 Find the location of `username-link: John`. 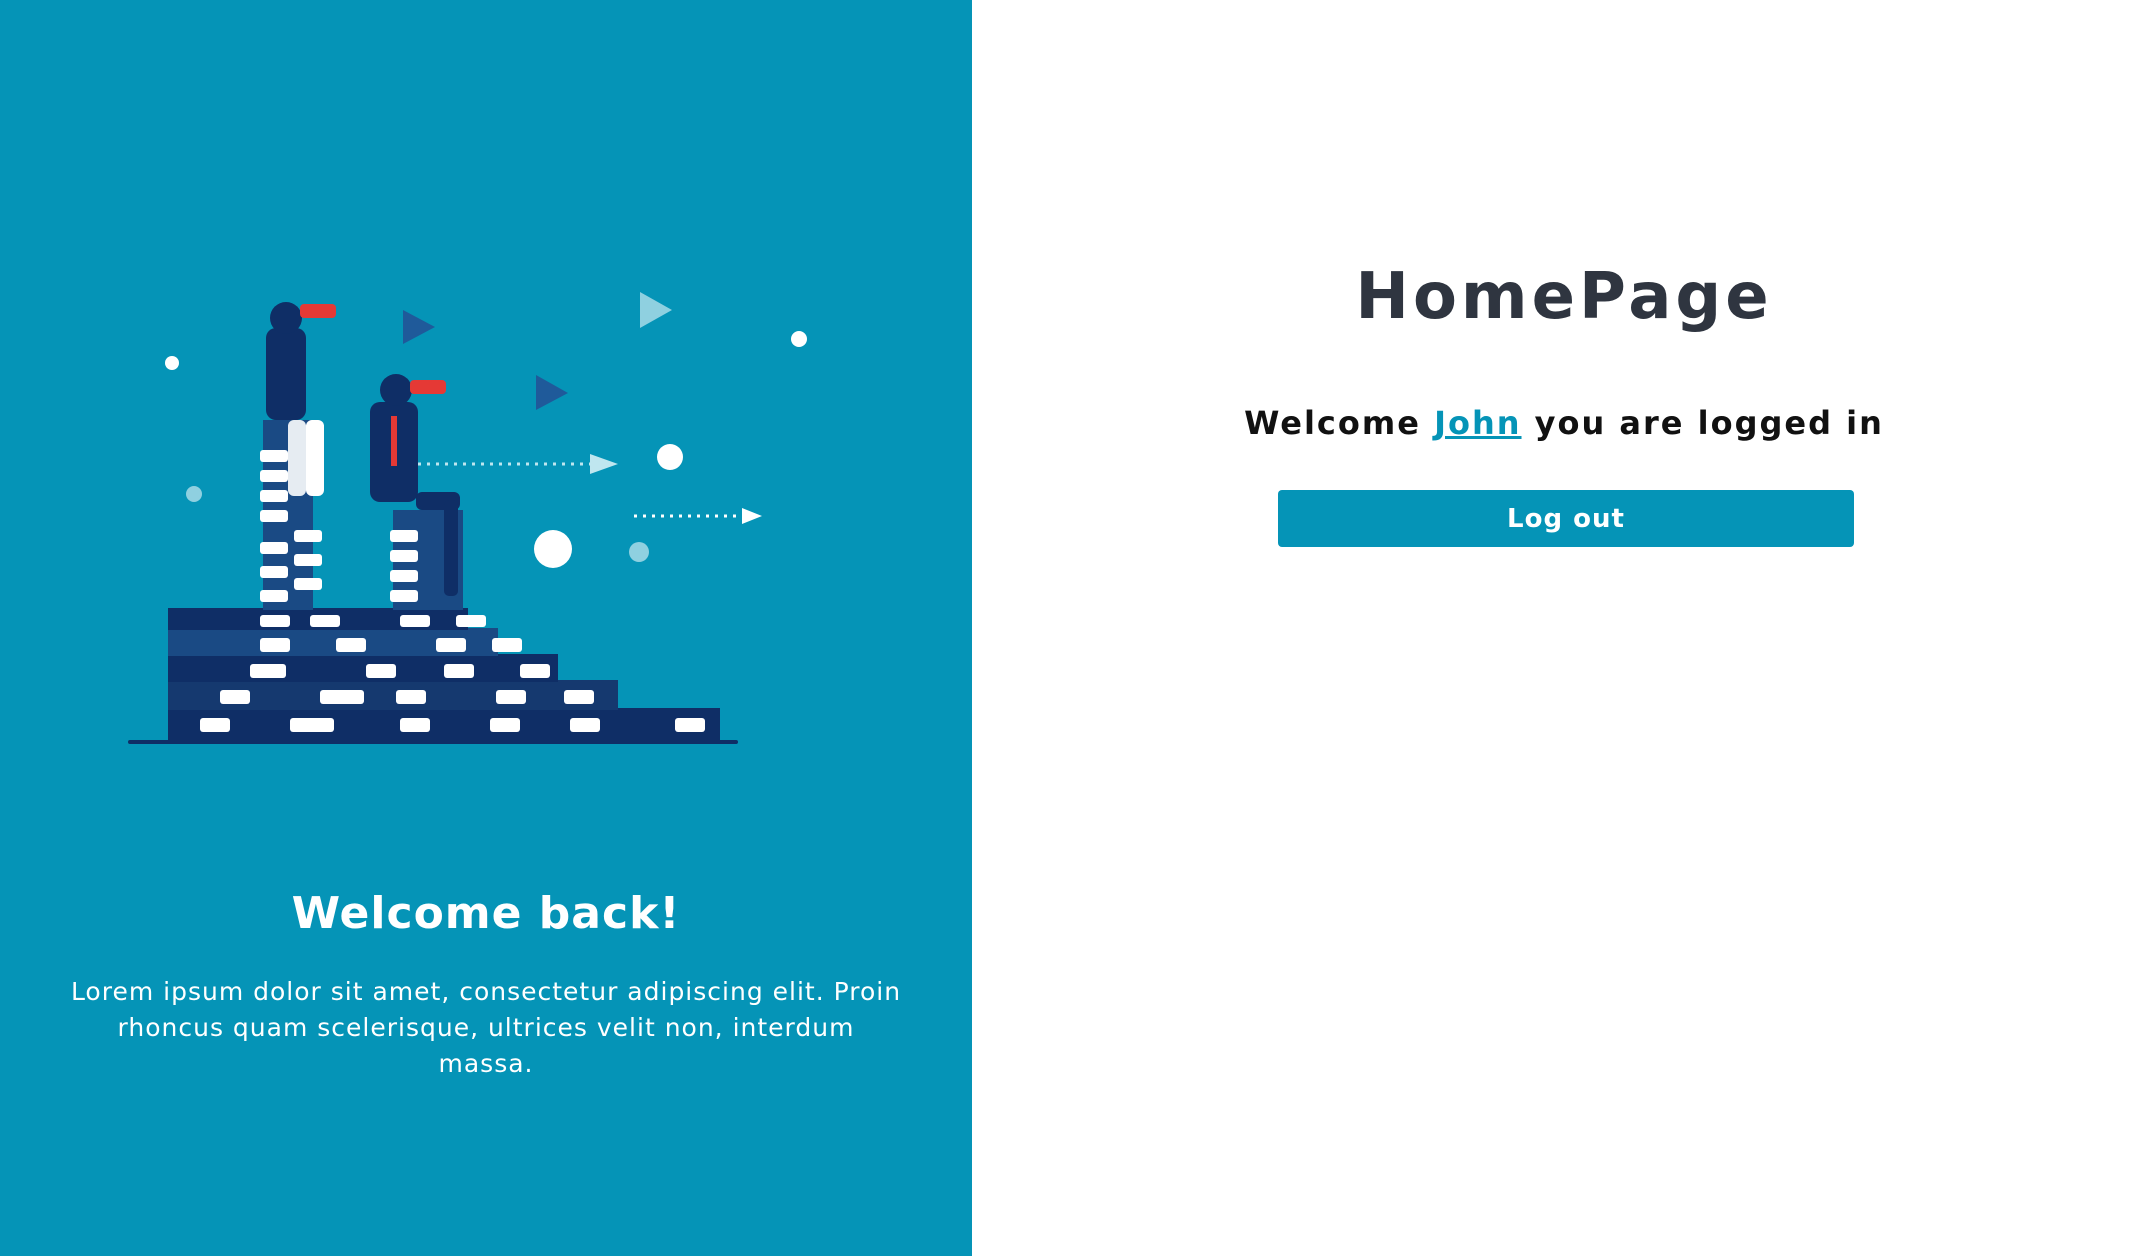

username-link: John is located at coordinates (1477, 423).